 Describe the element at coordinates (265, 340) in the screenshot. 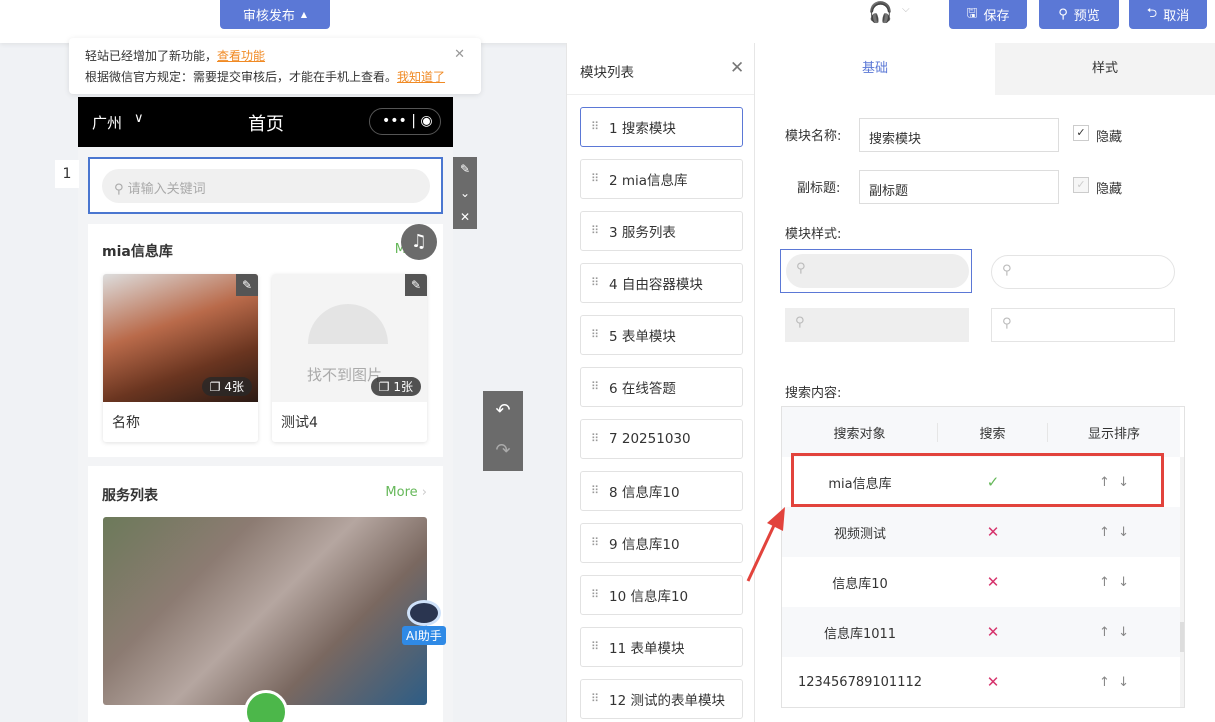

I see `info-module: mia信息库 More ♫ ✎ ❐ 4张 名称 找不到图片 ✎ ❐ 1张 测试4` at that location.